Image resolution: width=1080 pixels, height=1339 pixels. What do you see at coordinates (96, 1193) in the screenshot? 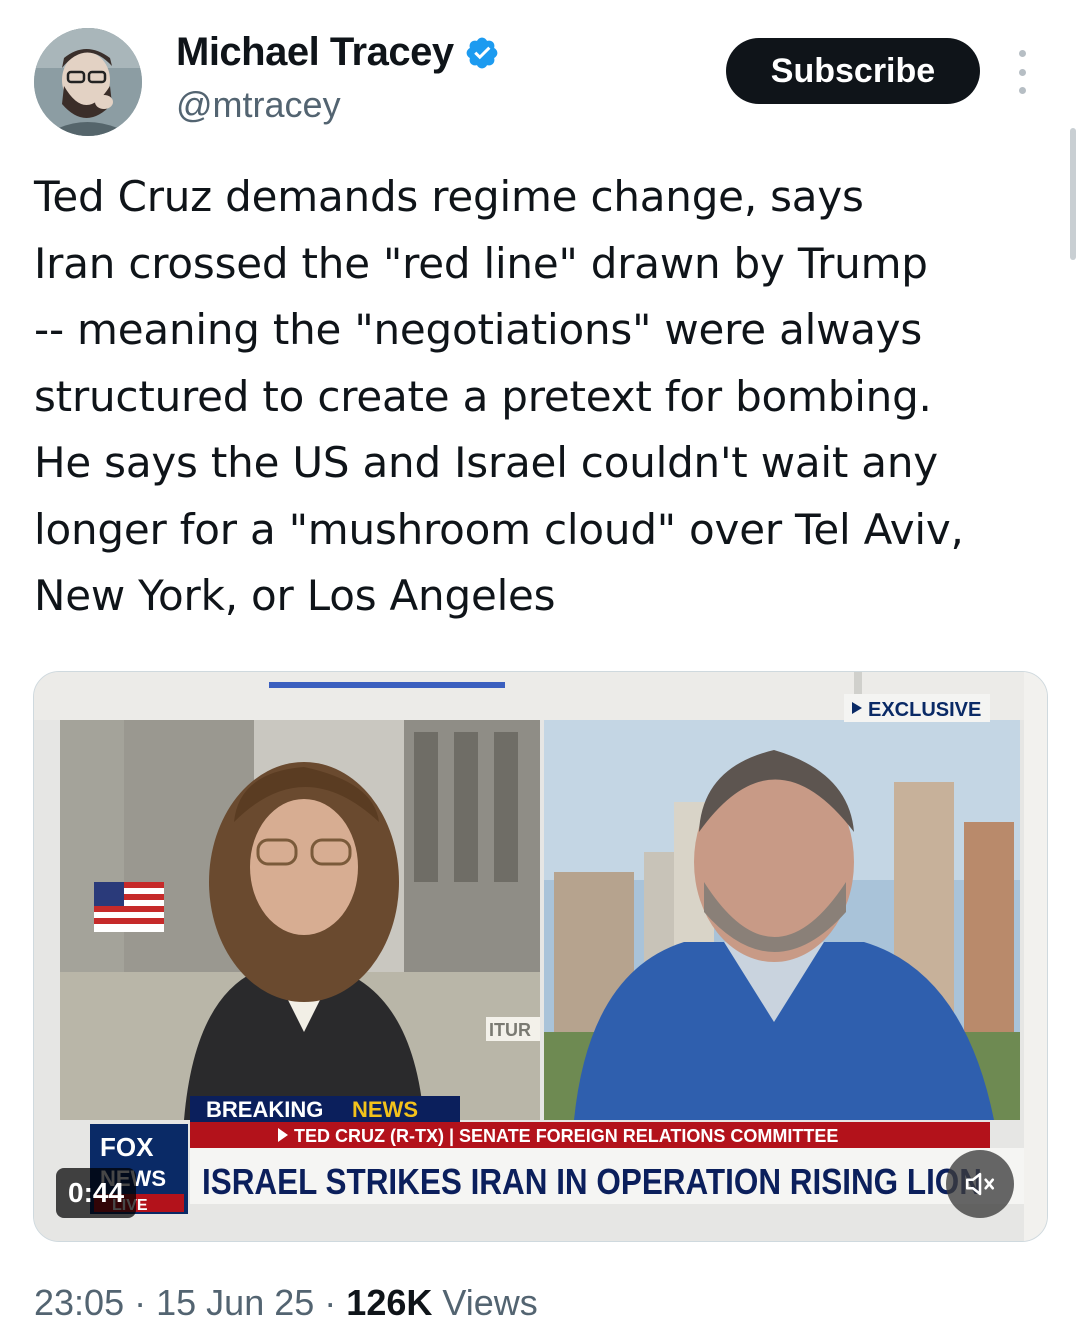
I see `video-timestamp: 0:44` at bounding box center [96, 1193].